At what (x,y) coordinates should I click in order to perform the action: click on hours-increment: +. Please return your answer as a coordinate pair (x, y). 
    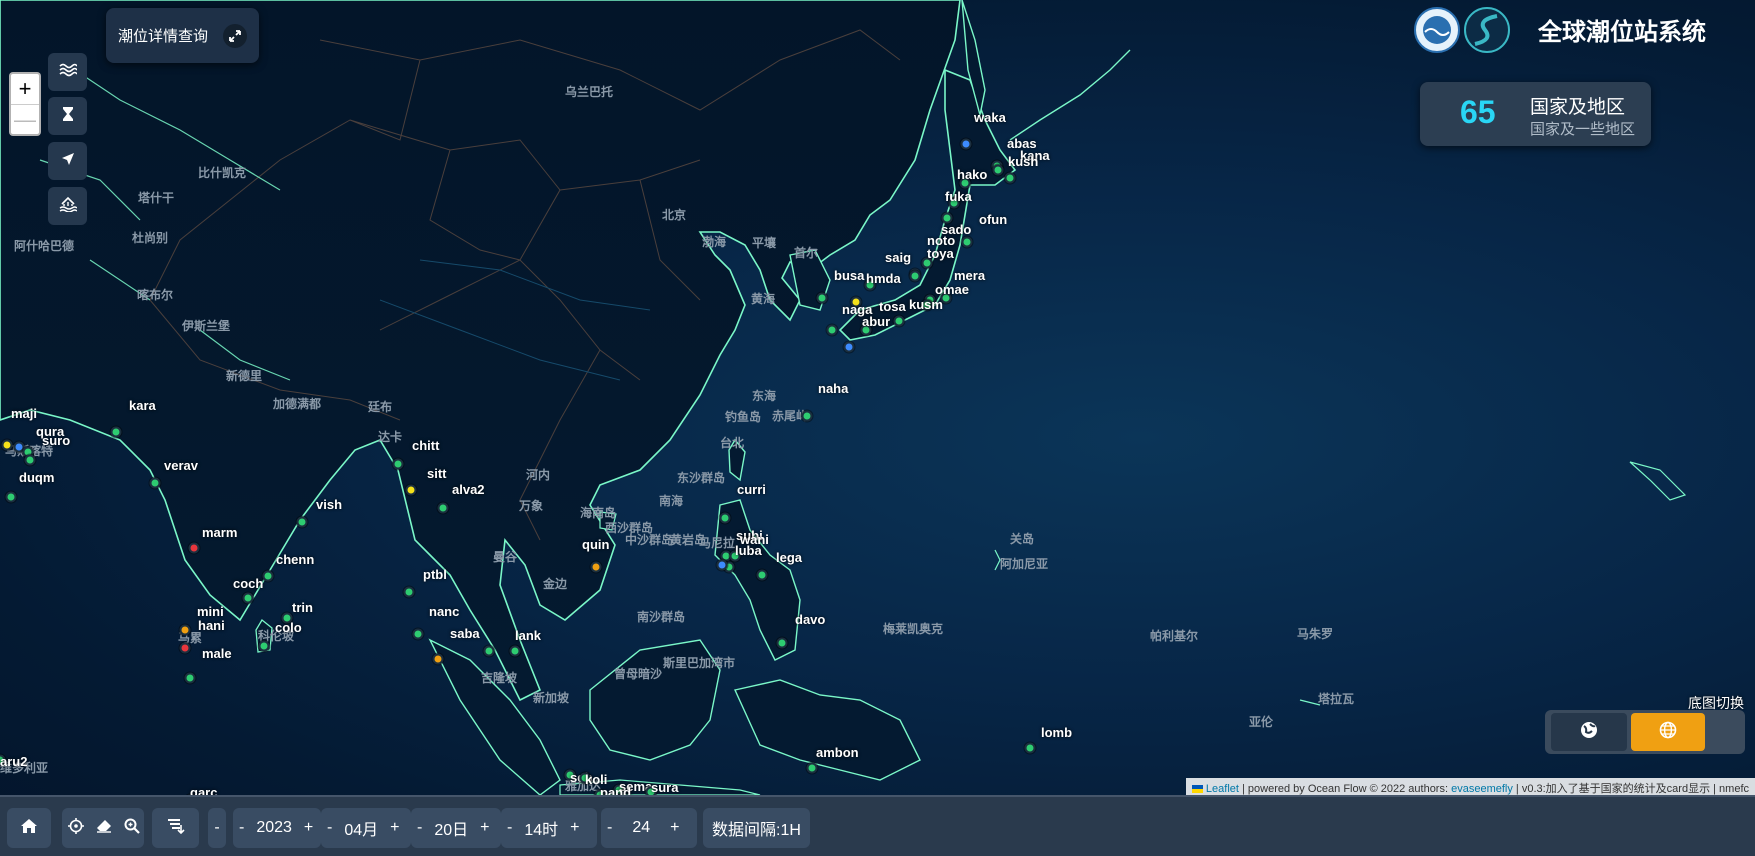
    Looking at the image, I should click on (674, 828).